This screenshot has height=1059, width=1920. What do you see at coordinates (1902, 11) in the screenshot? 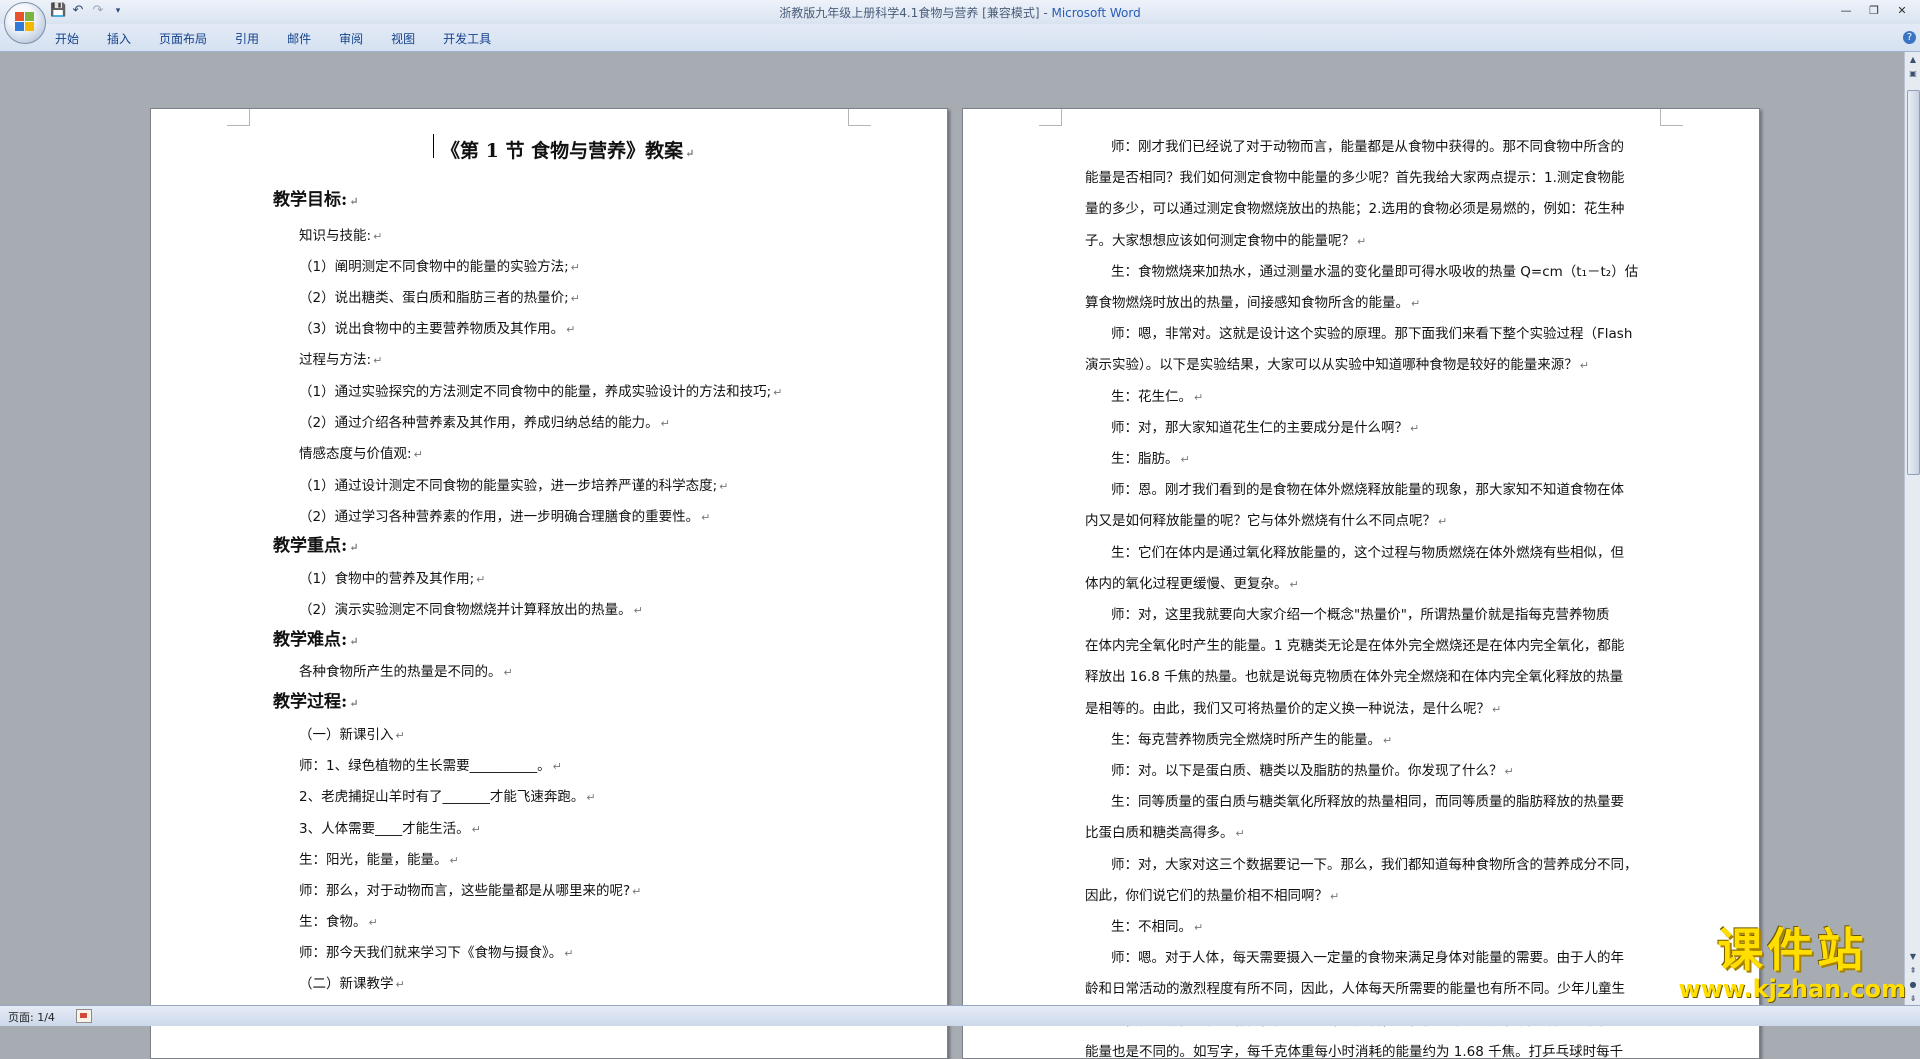
I see `close-icon: ✕` at bounding box center [1902, 11].